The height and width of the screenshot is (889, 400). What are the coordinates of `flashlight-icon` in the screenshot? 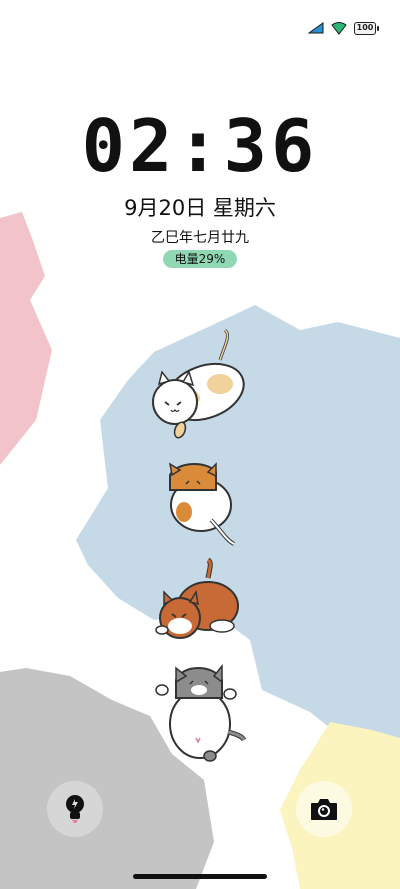 It's located at (75, 809).